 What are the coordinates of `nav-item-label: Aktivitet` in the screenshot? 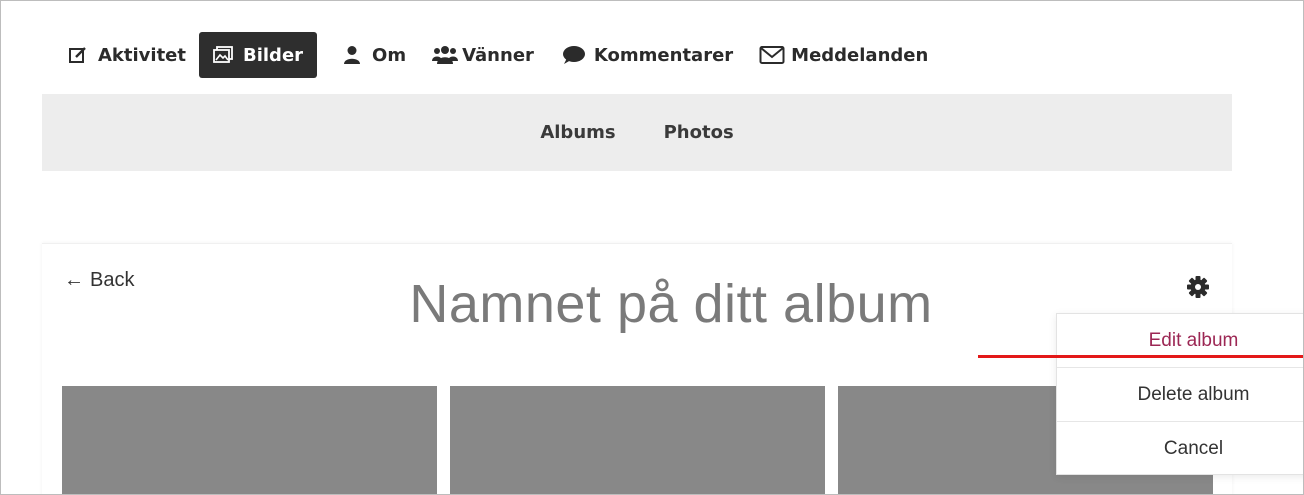 It's located at (142, 55).